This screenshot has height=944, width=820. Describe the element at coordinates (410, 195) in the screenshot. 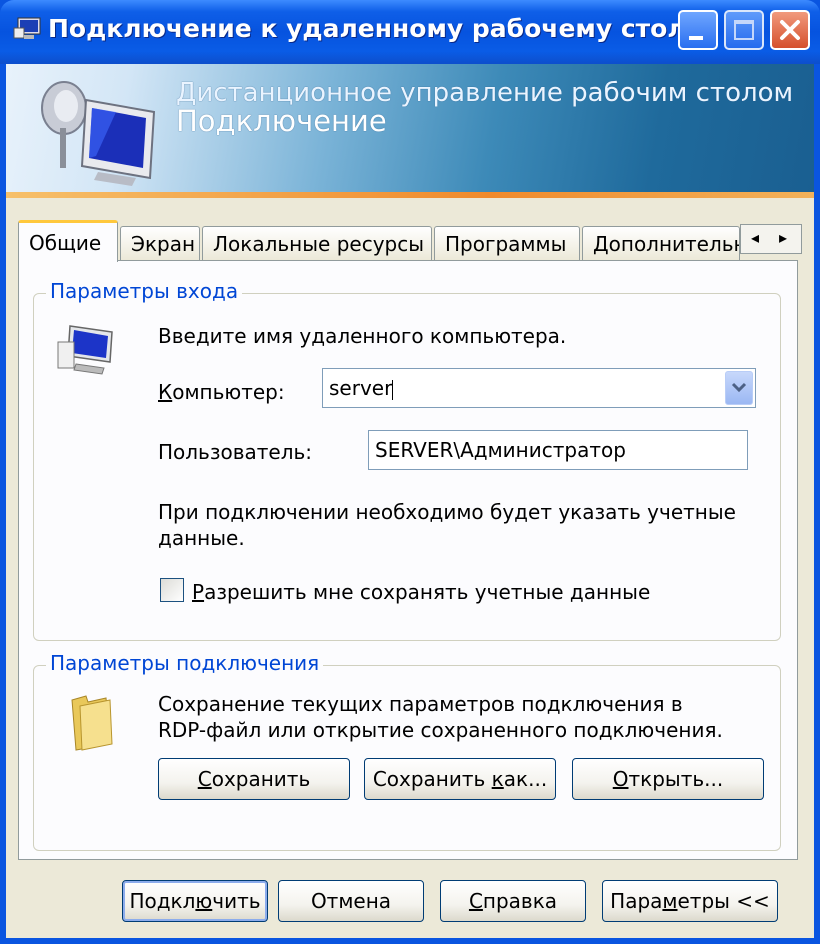

I see `banner-divider` at that location.